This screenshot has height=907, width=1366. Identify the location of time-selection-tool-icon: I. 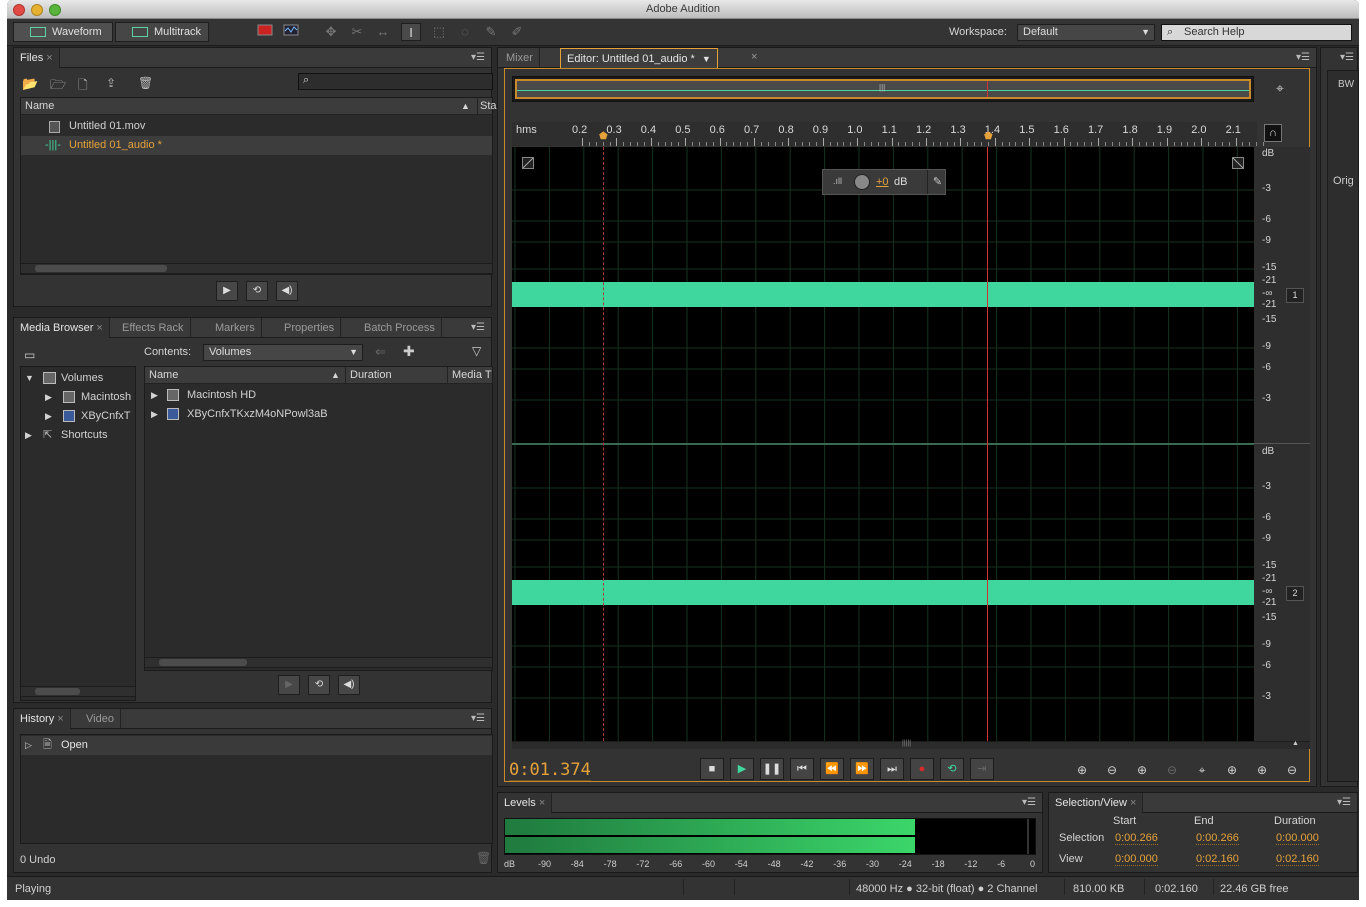
(411, 32).